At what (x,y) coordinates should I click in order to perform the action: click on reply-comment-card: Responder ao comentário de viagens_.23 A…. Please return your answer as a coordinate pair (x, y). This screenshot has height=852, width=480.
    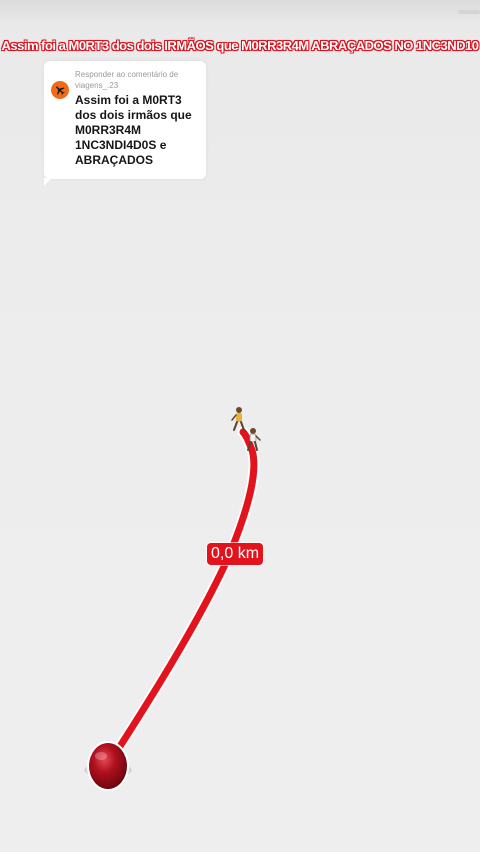
    Looking at the image, I should click on (125, 123).